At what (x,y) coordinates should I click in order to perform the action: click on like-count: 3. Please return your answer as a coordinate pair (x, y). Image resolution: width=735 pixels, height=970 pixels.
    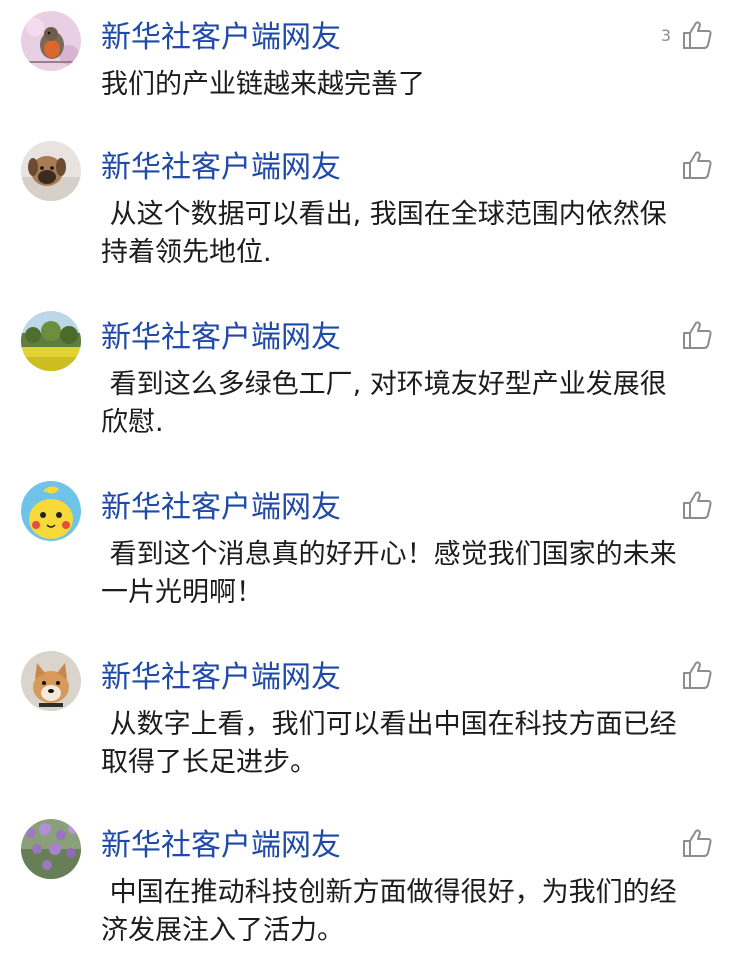
    Looking at the image, I should click on (665, 35).